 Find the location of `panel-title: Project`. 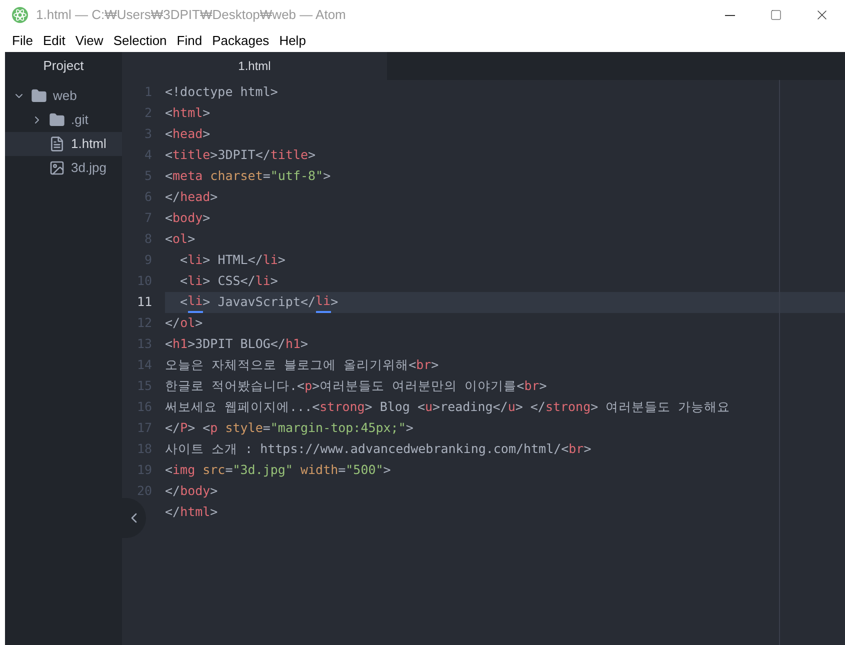

panel-title: Project is located at coordinates (63, 66).